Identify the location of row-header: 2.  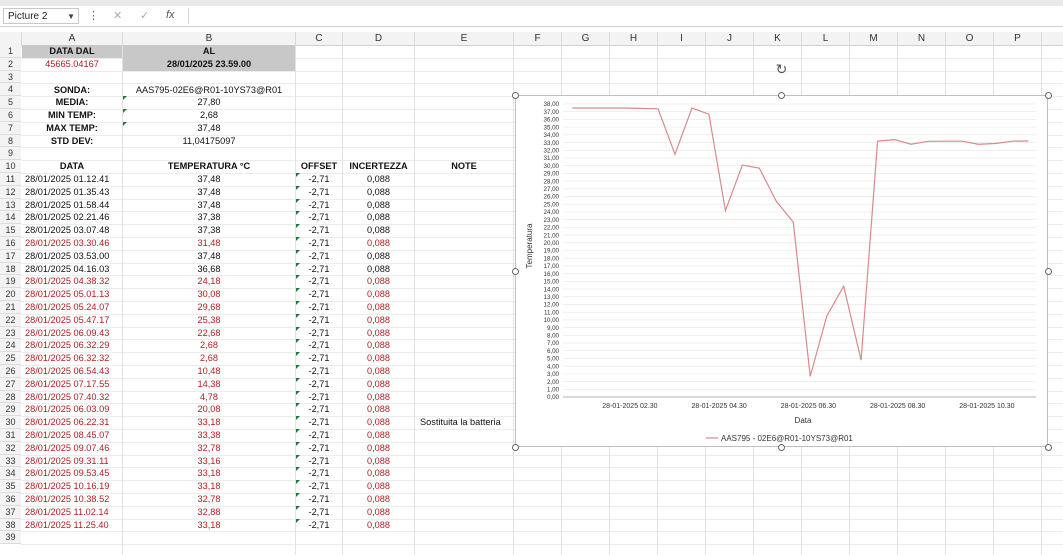
(10, 64).